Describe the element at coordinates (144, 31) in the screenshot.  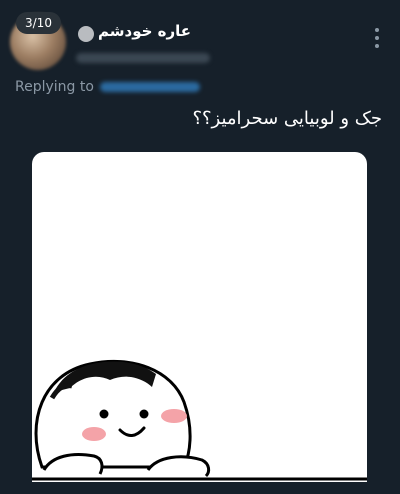
I see `author-display-name: عاره خودشم` at that location.